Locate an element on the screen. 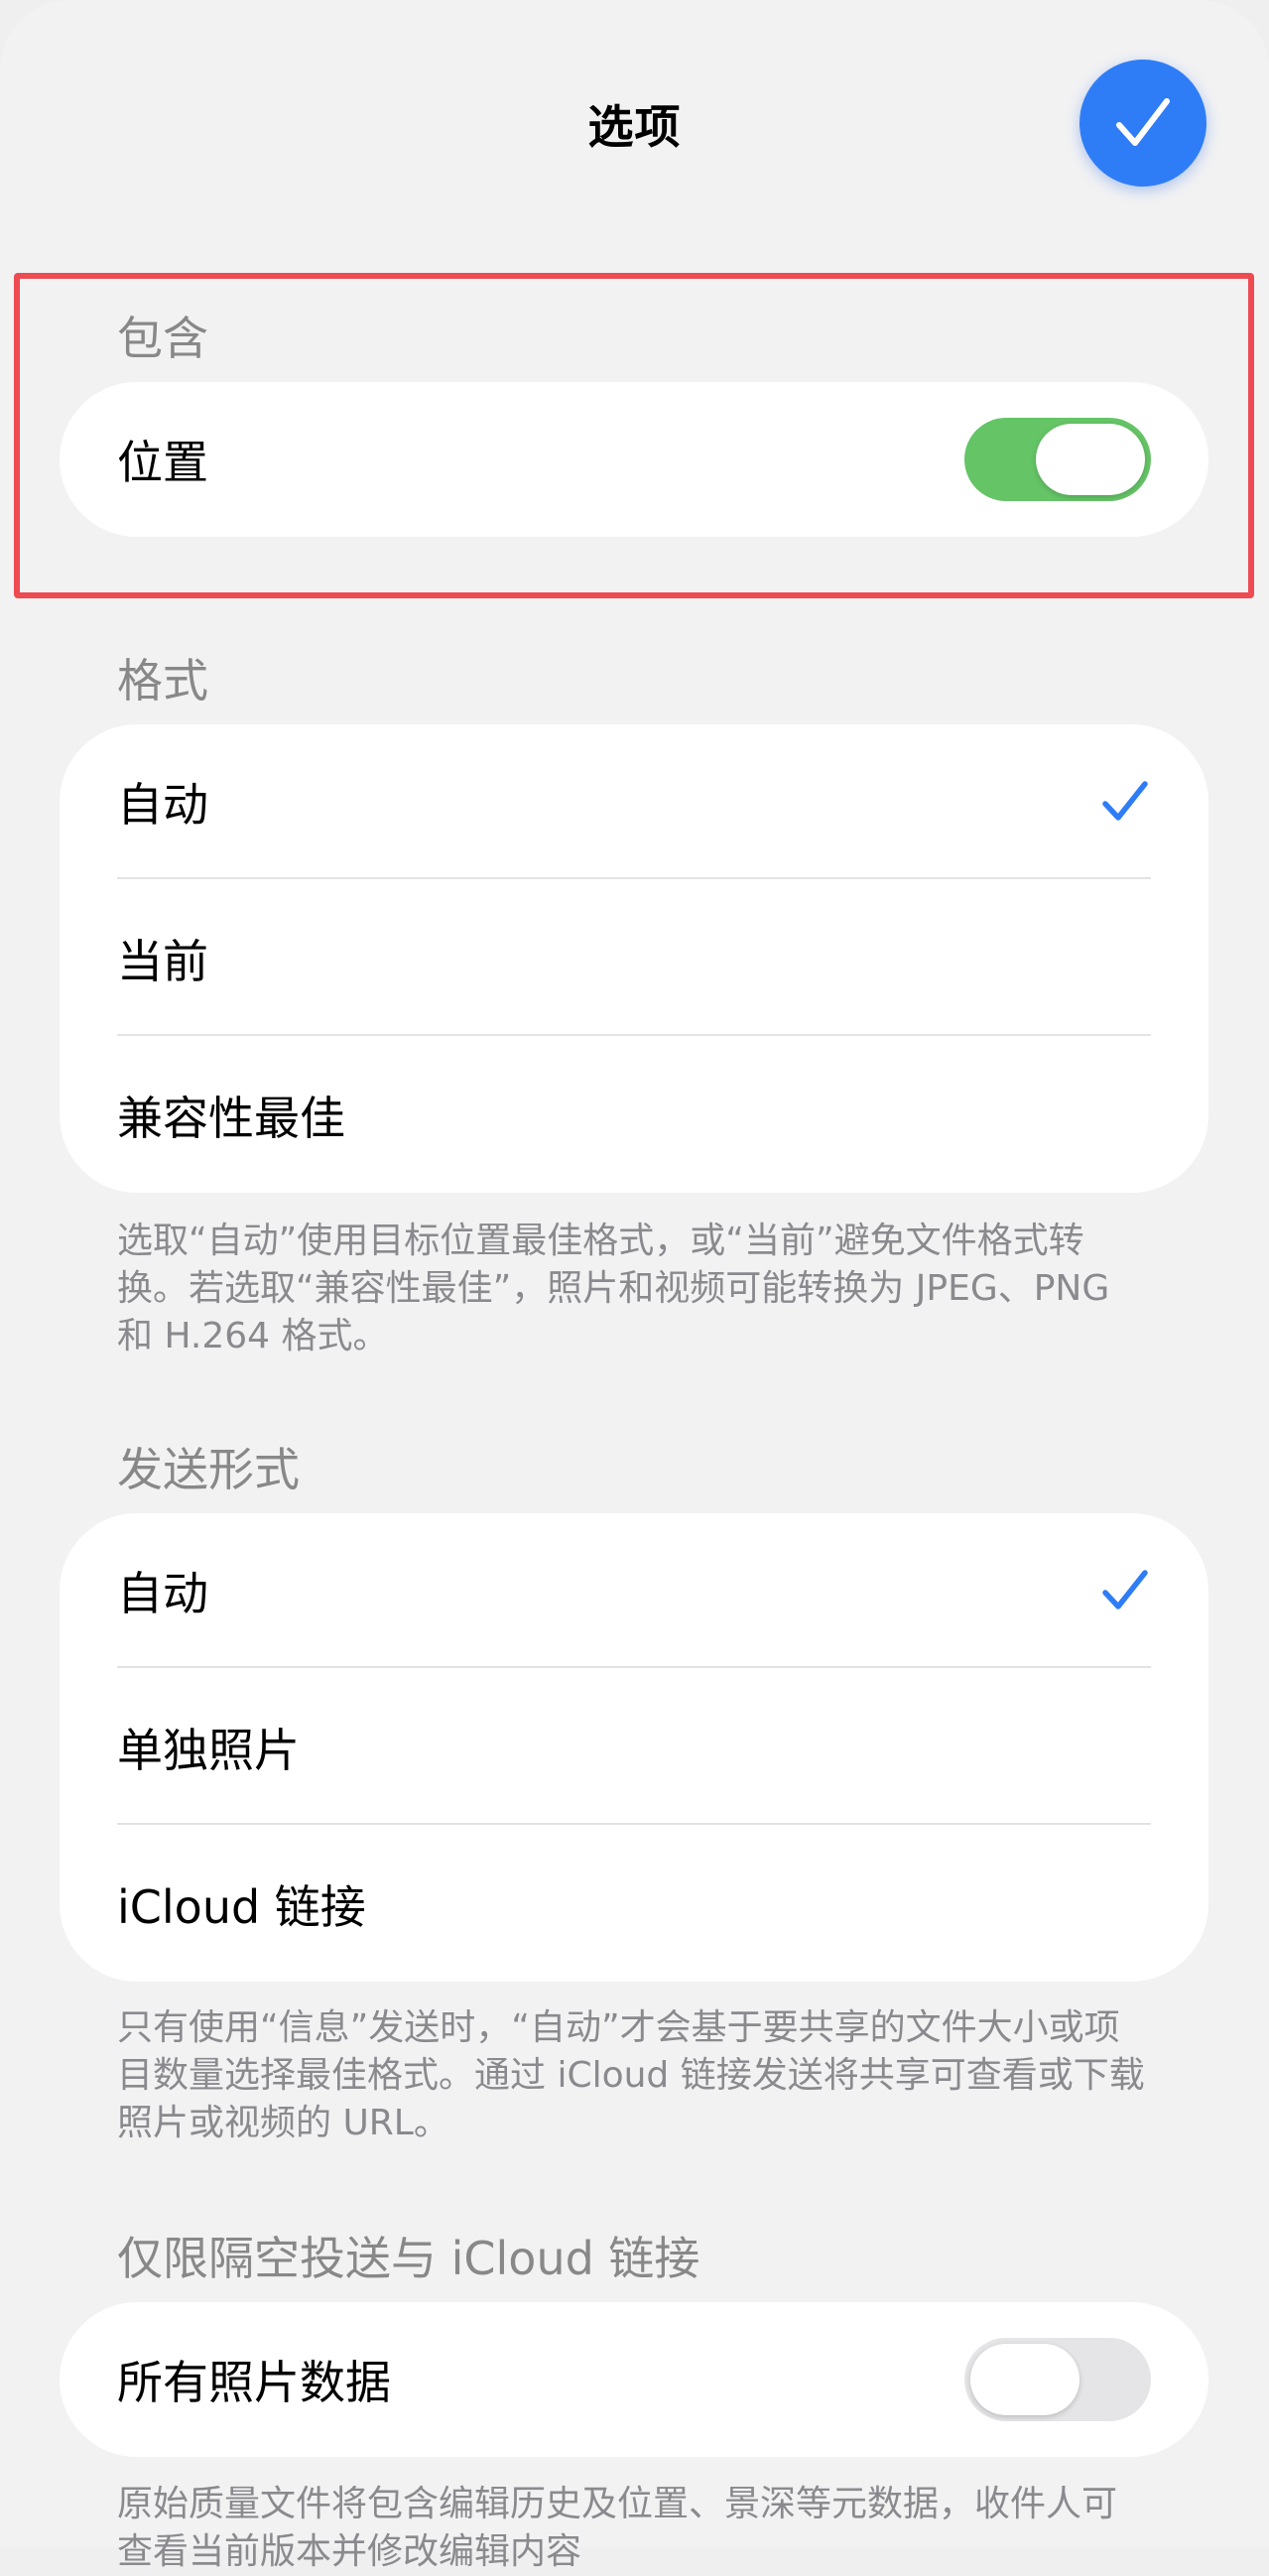  option-label: iCloud 链接 is located at coordinates (241, 1907).